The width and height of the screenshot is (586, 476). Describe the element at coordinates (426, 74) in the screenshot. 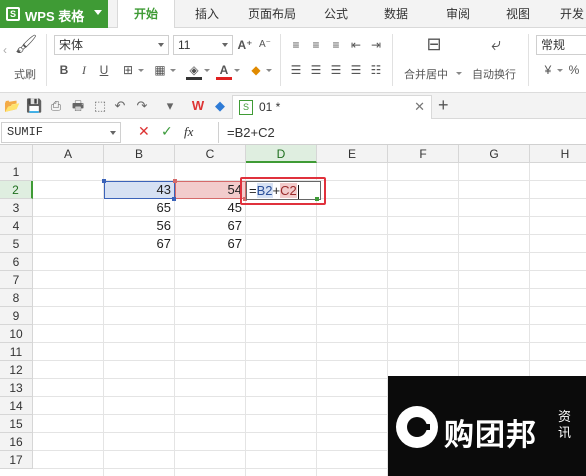

I see `merge-center-label: 合并居中` at that location.